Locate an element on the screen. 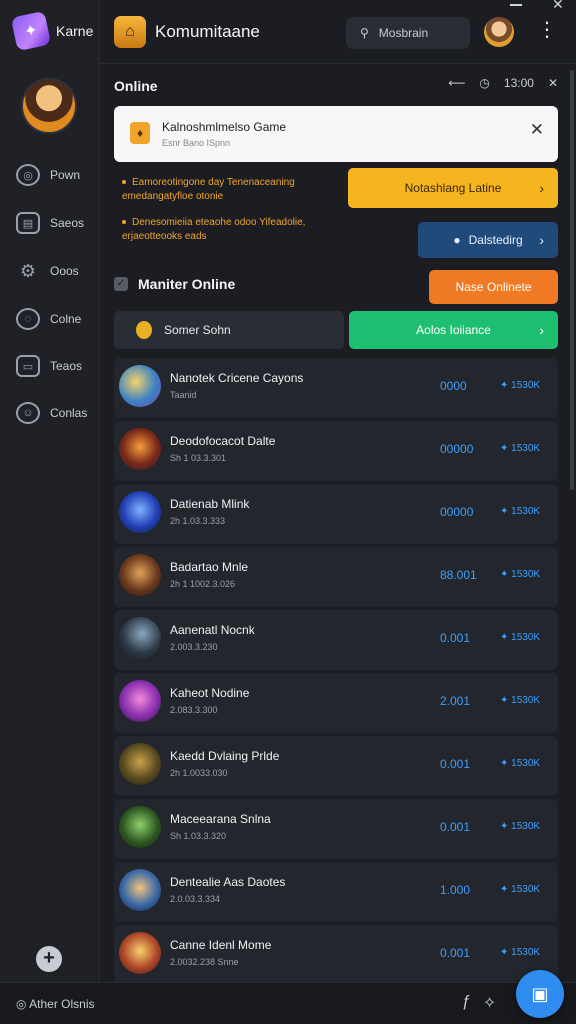 The height and width of the screenshot is (1024, 576). orange-action-label: Nase Onlinete is located at coordinates (493, 287).